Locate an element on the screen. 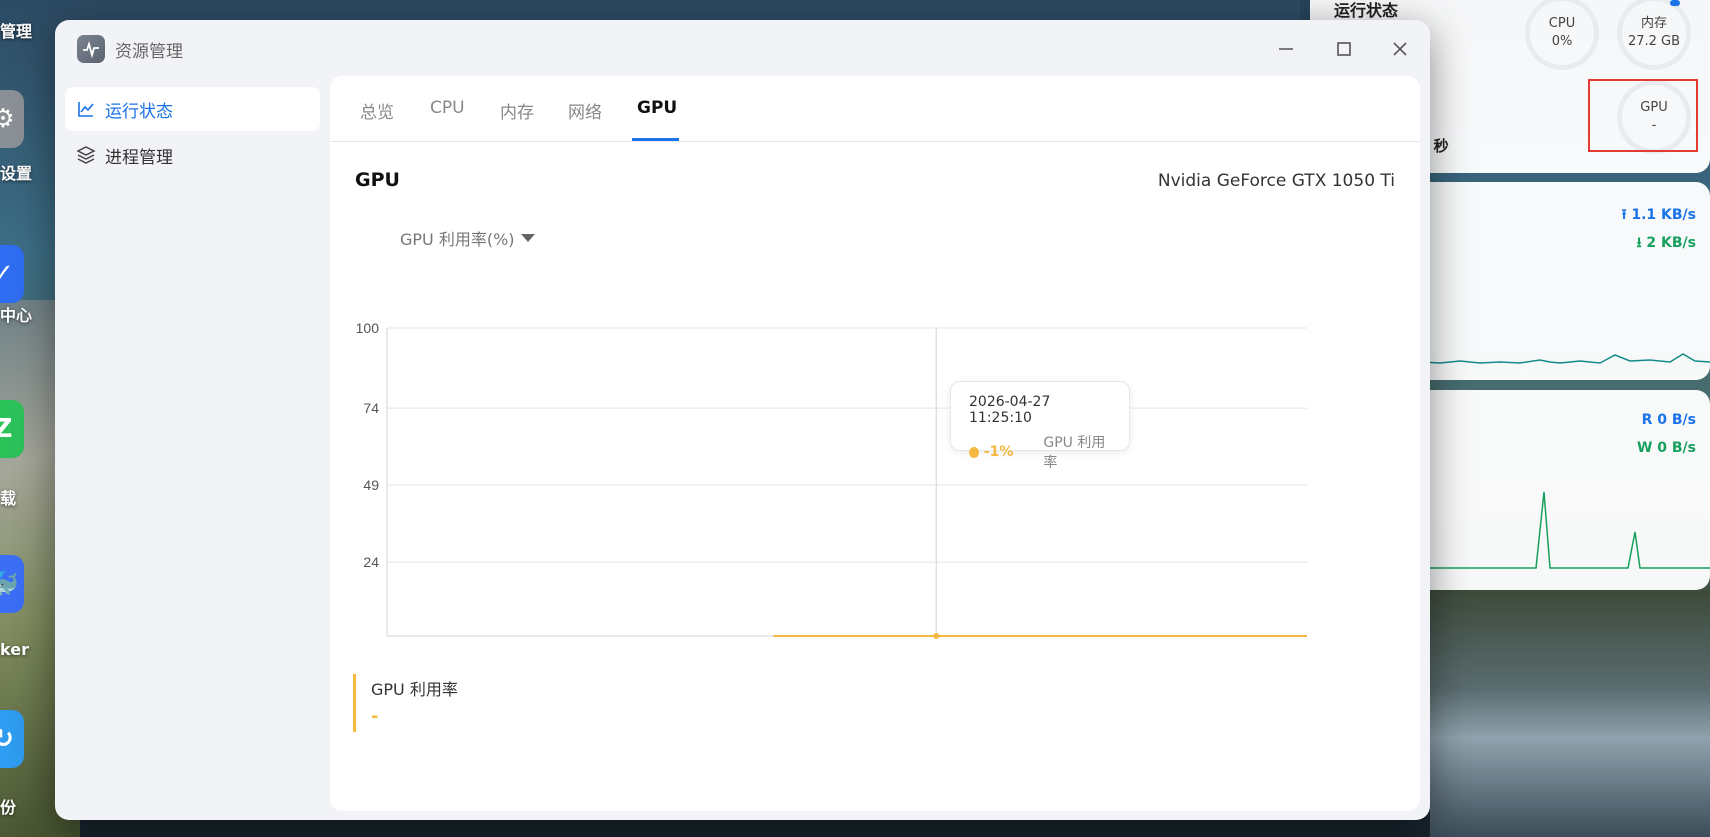 This screenshot has width=1710, height=837. y-tick-label: 74 is located at coordinates (371, 408).